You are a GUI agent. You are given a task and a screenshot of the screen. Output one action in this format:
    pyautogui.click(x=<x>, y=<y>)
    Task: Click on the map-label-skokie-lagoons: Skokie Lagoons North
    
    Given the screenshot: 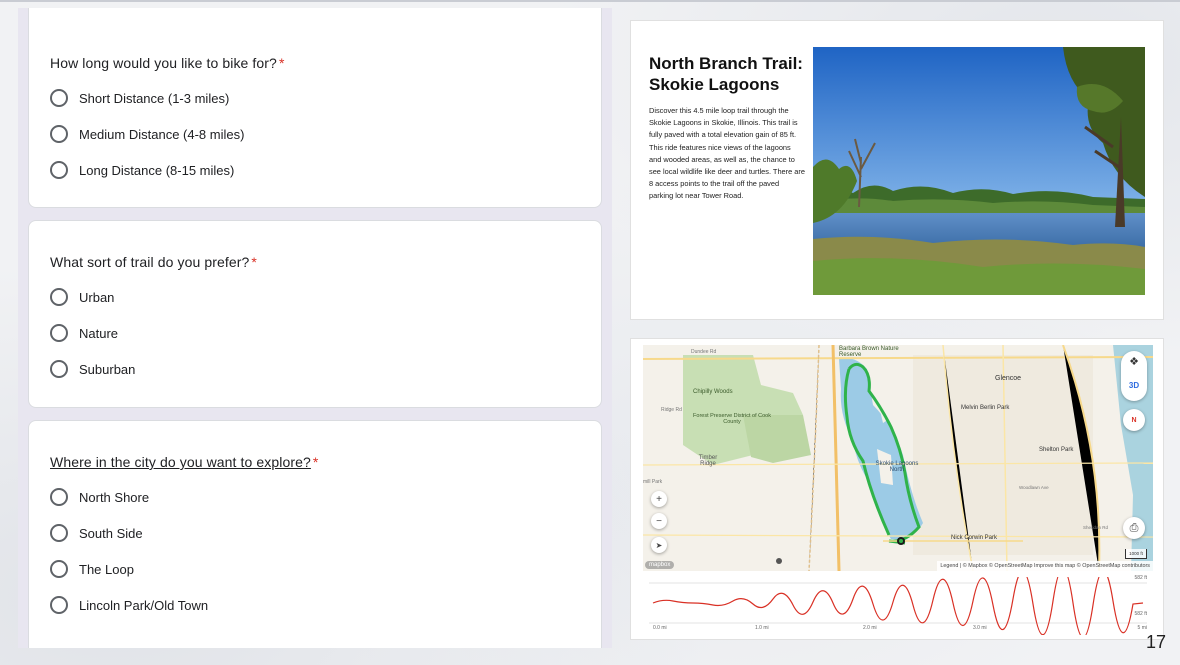 What is the action you would take?
    pyautogui.click(x=897, y=467)
    